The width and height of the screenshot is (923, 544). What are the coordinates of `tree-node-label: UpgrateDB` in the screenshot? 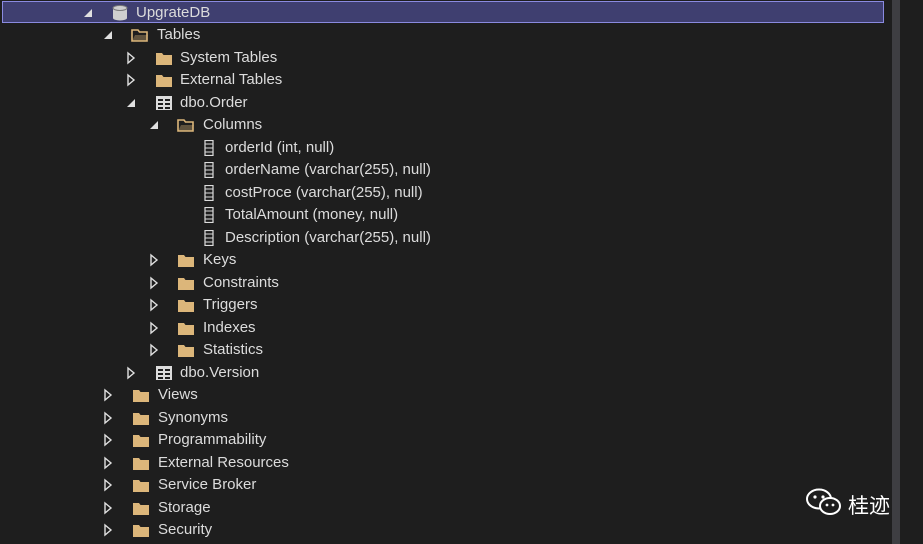 It's located at (173, 12).